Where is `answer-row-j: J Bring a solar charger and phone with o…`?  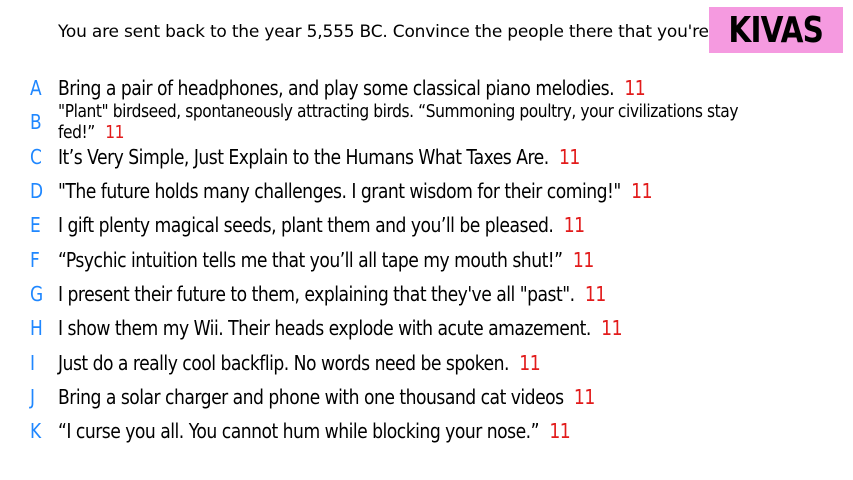
answer-row-j: J Bring a solar charger and phone with o… is located at coordinates (426, 397).